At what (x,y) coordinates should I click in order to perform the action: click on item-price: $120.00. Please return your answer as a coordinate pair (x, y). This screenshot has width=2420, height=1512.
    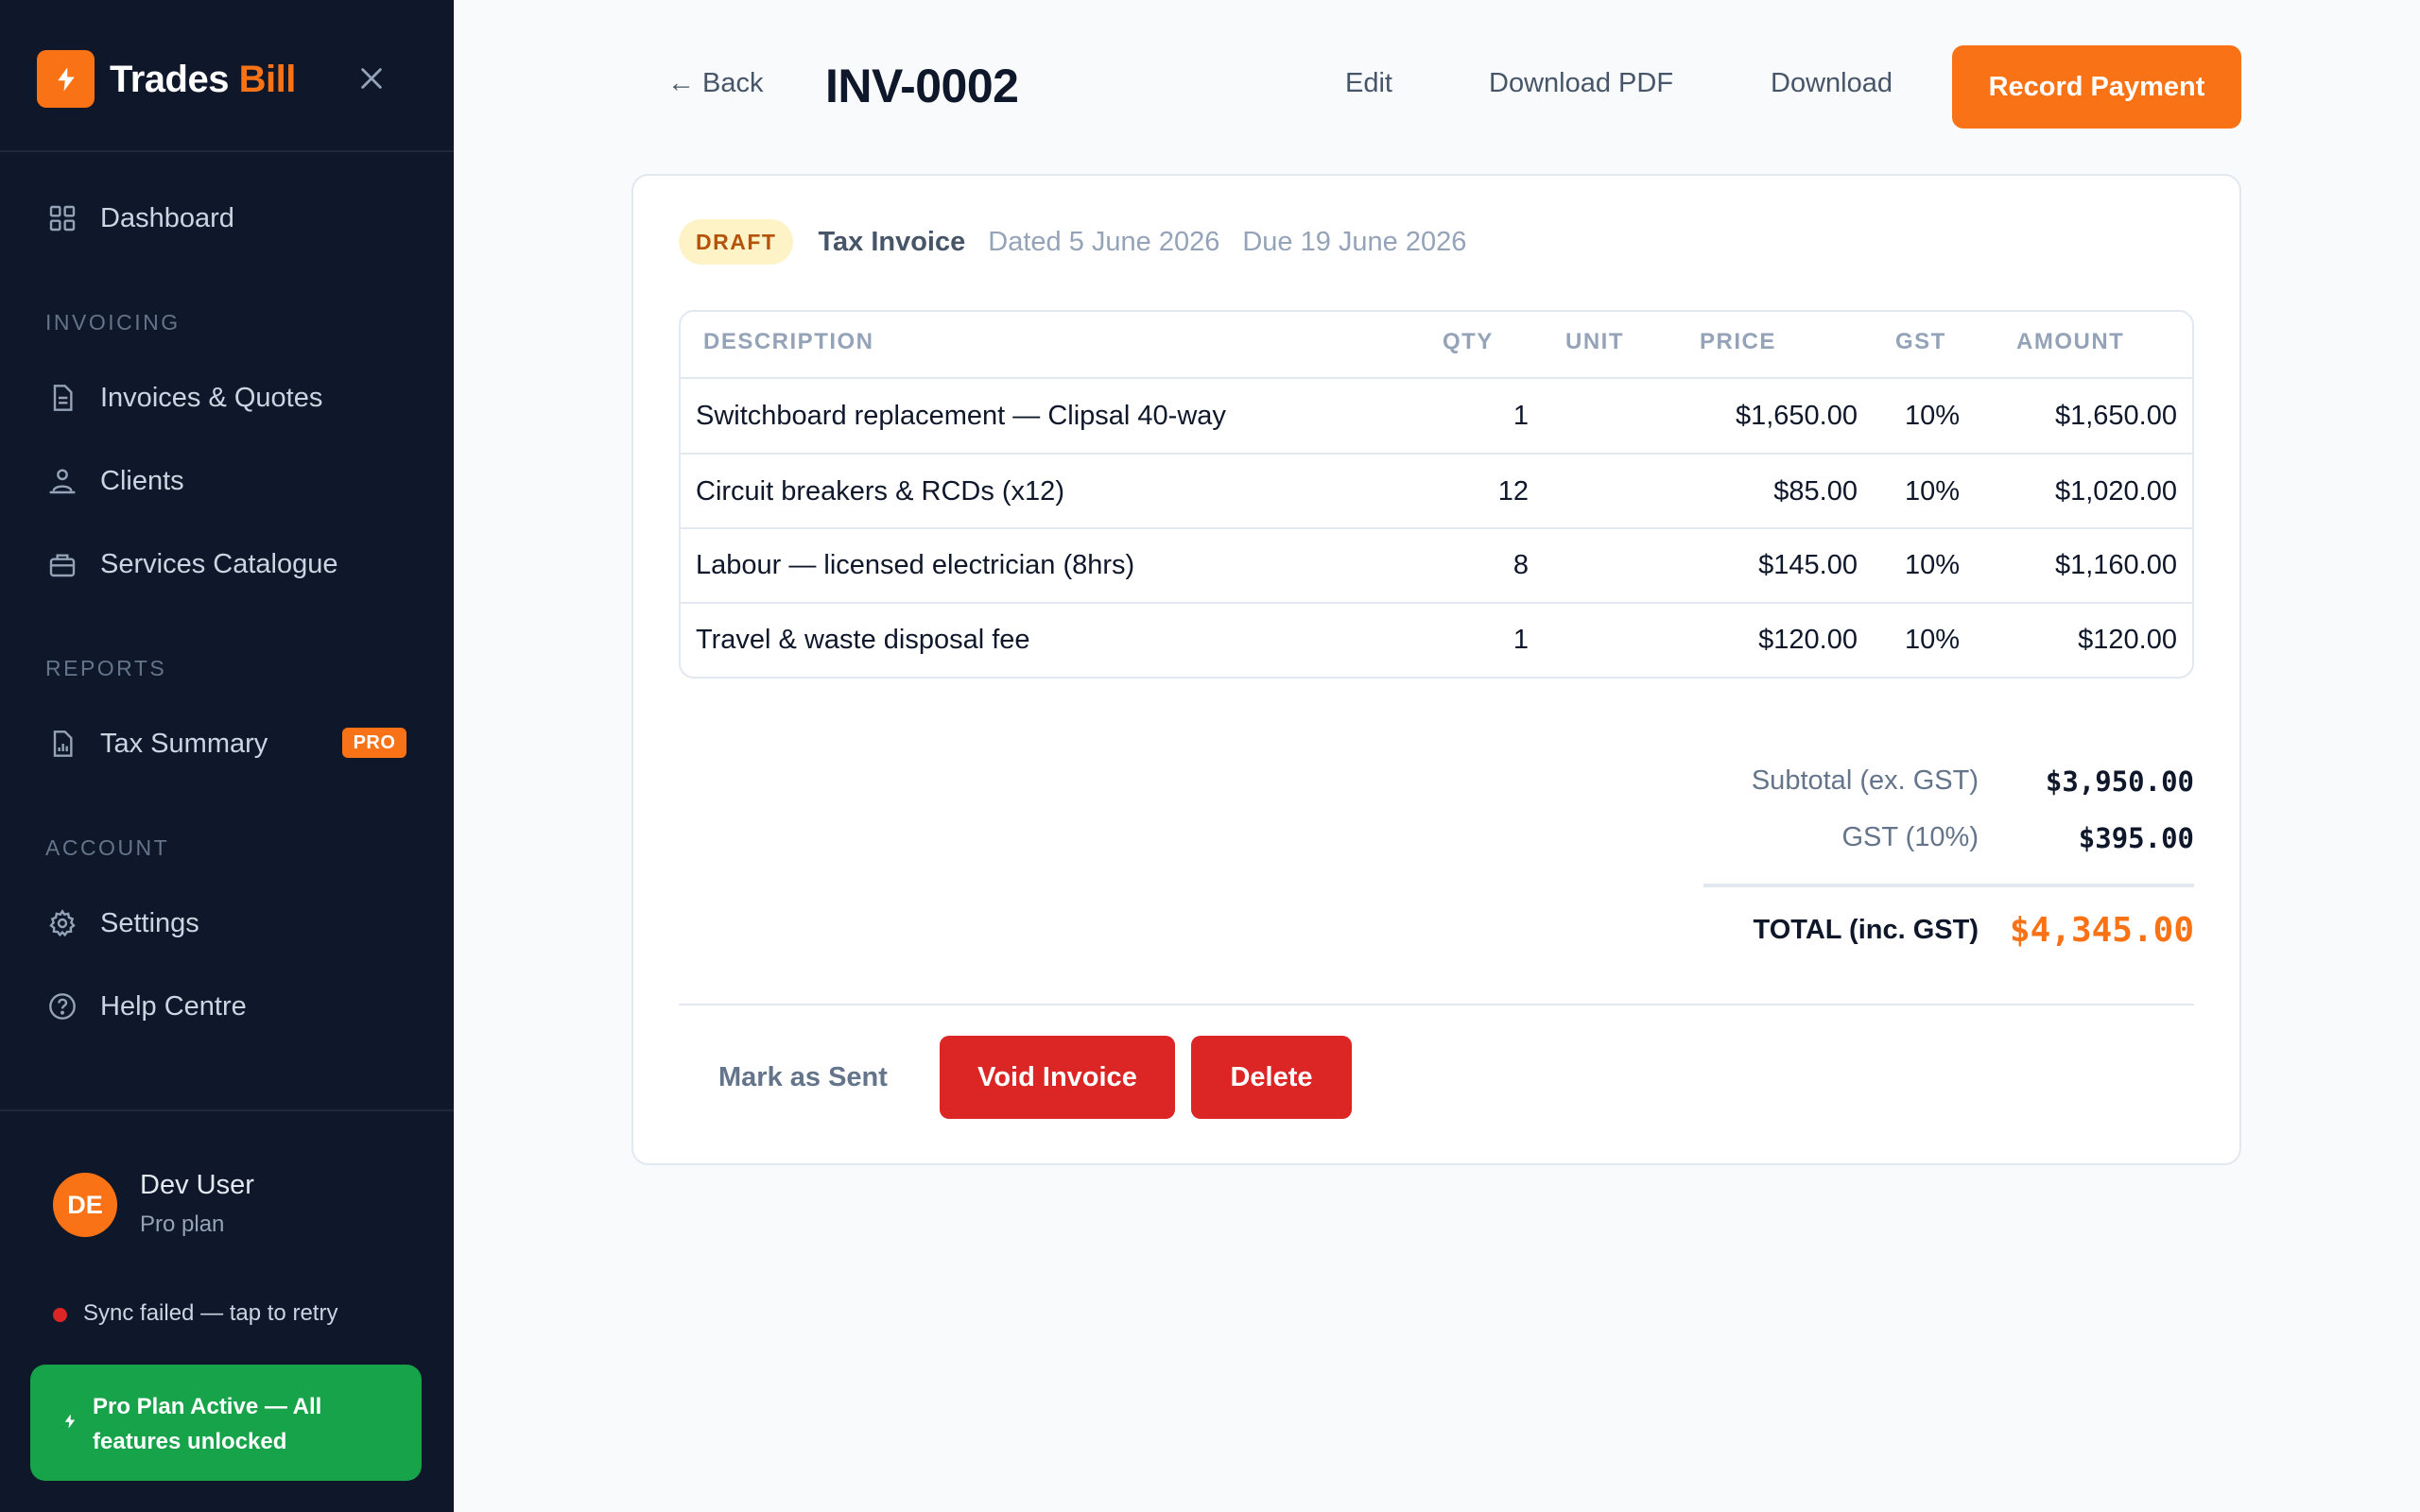
    Looking at the image, I should click on (1808, 640).